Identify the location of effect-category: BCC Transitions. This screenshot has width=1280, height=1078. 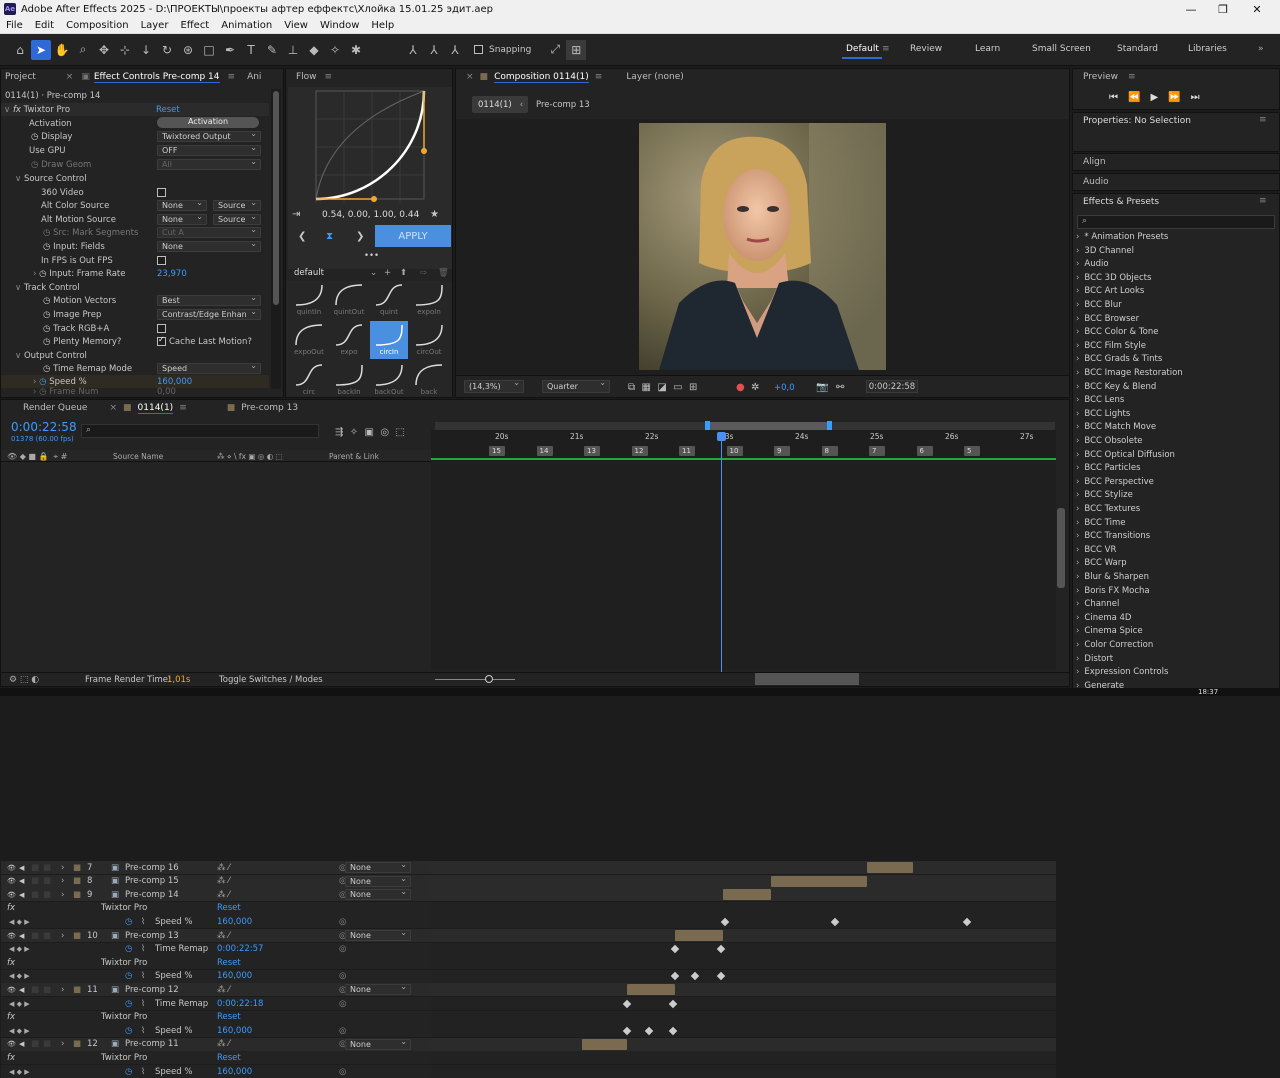
(1113, 537).